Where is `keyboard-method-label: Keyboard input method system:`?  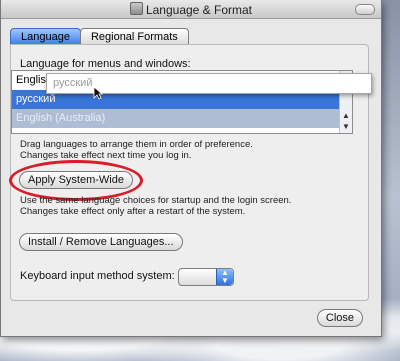
keyboard-method-label: Keyboard input method system: is located at coordinates (97, 276).